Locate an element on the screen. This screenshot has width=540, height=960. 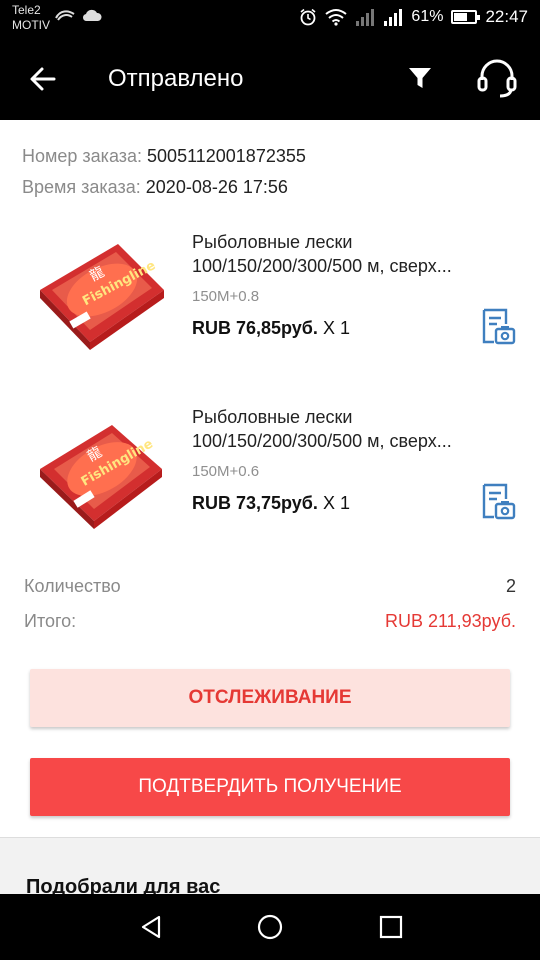
total-row: Итого: RUB 211,93руб. is located at coordinates (270, 621).